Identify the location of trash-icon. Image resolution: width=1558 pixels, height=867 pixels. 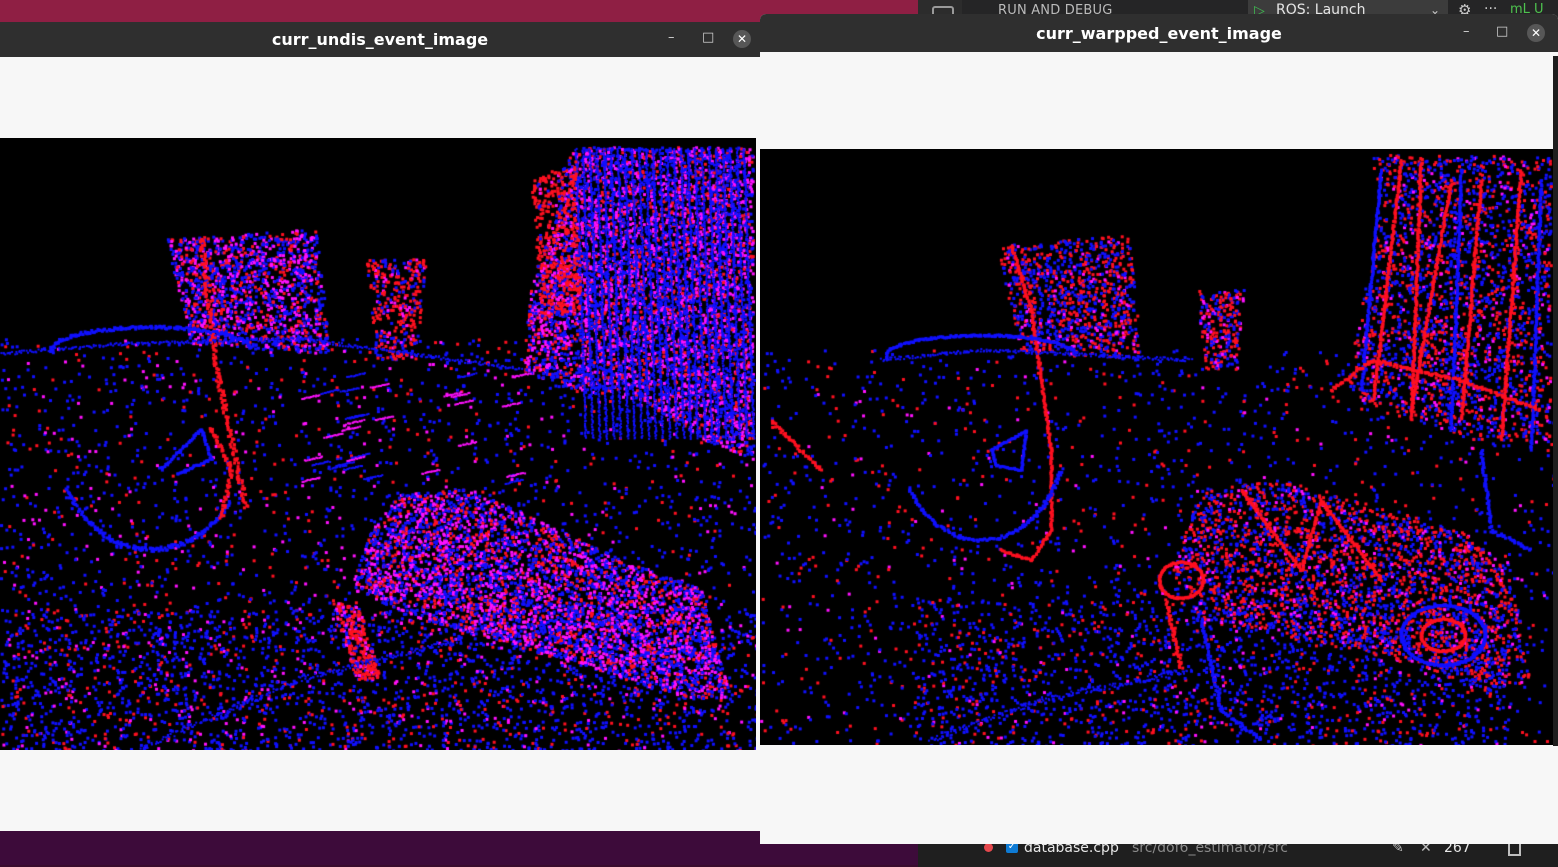
(1514, 849).